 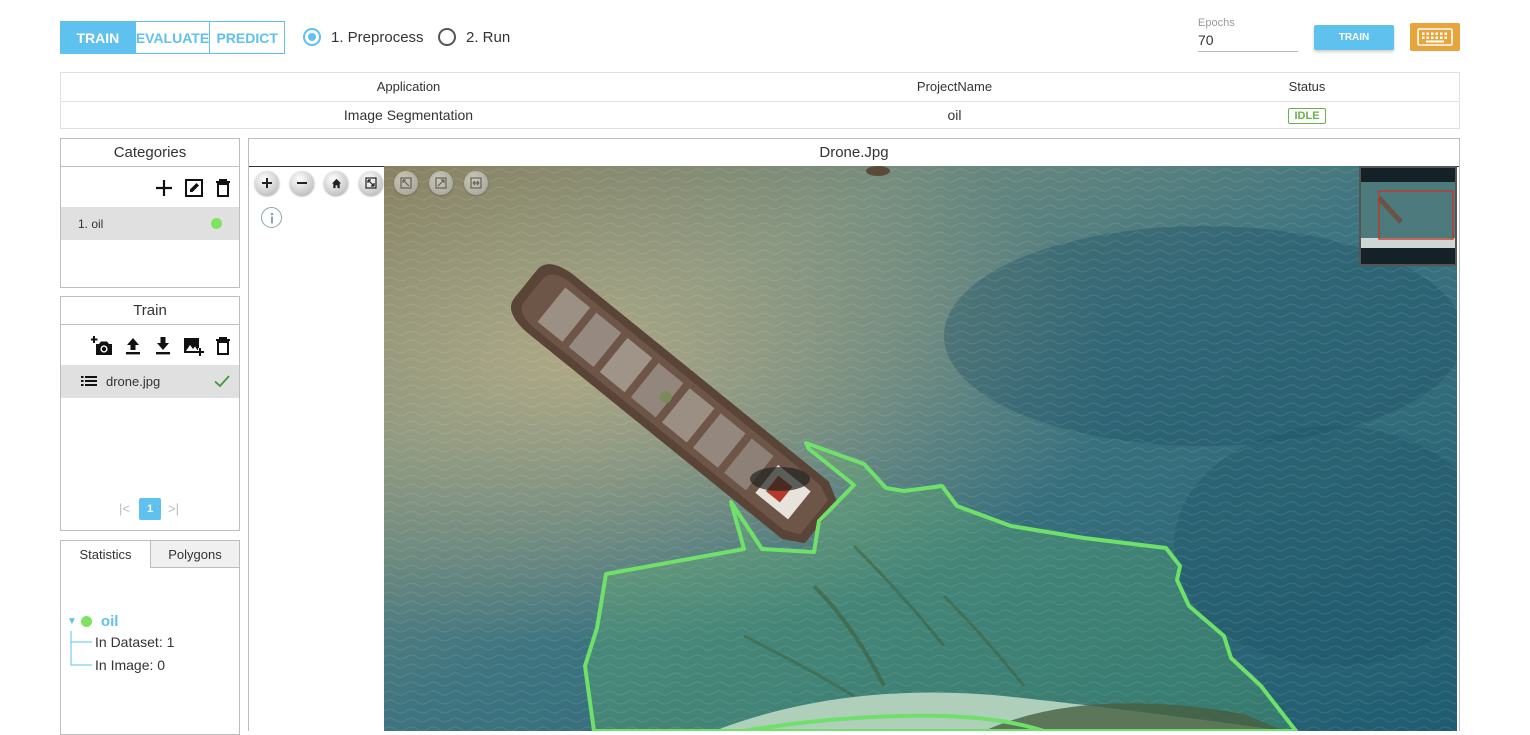 What do you see at coordinates (195, 554) in the screenshot?
I see `tab-polygons: Polygons` at bounding box center [195, 554].